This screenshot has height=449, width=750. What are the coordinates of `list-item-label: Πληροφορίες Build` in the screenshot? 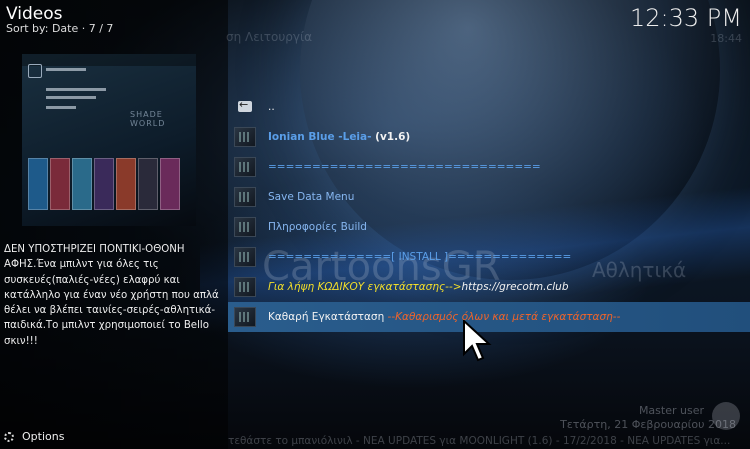 It's located at (317, 227).